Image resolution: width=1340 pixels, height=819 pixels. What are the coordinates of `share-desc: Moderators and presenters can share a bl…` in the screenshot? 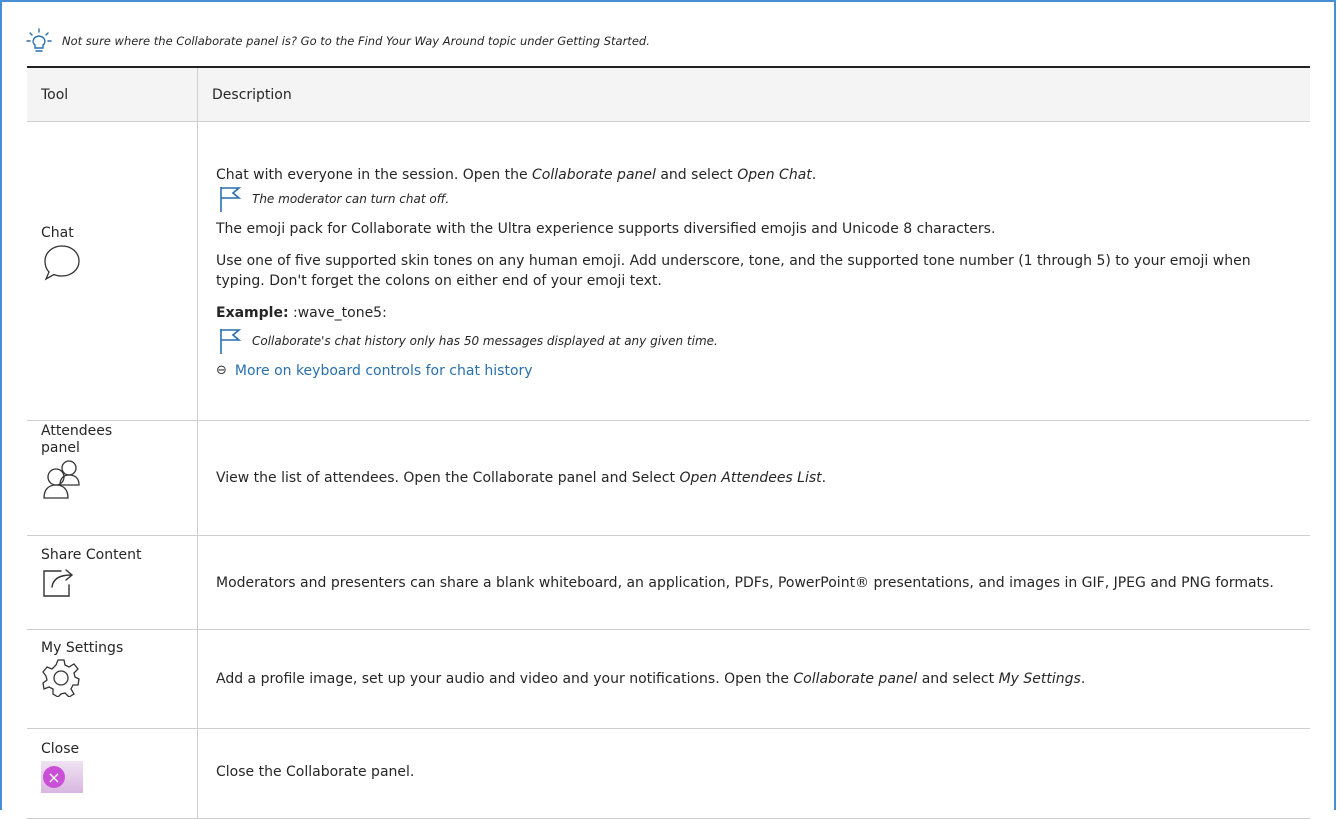 It's located at (745, 582).